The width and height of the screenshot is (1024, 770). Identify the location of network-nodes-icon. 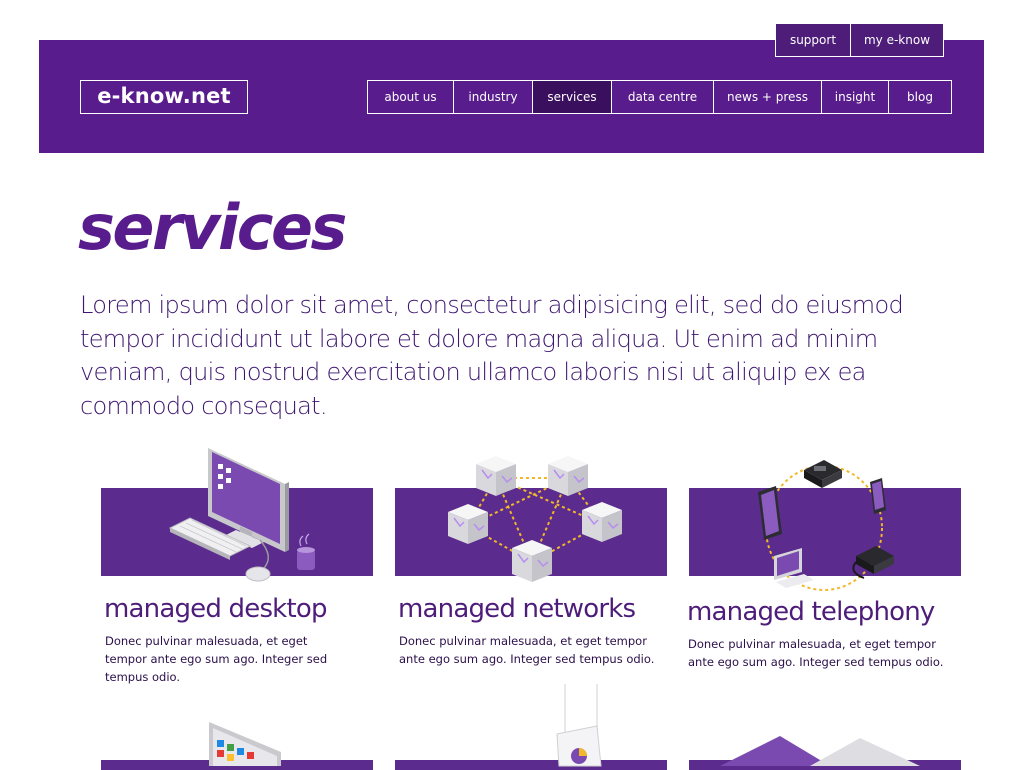
(535, 519).